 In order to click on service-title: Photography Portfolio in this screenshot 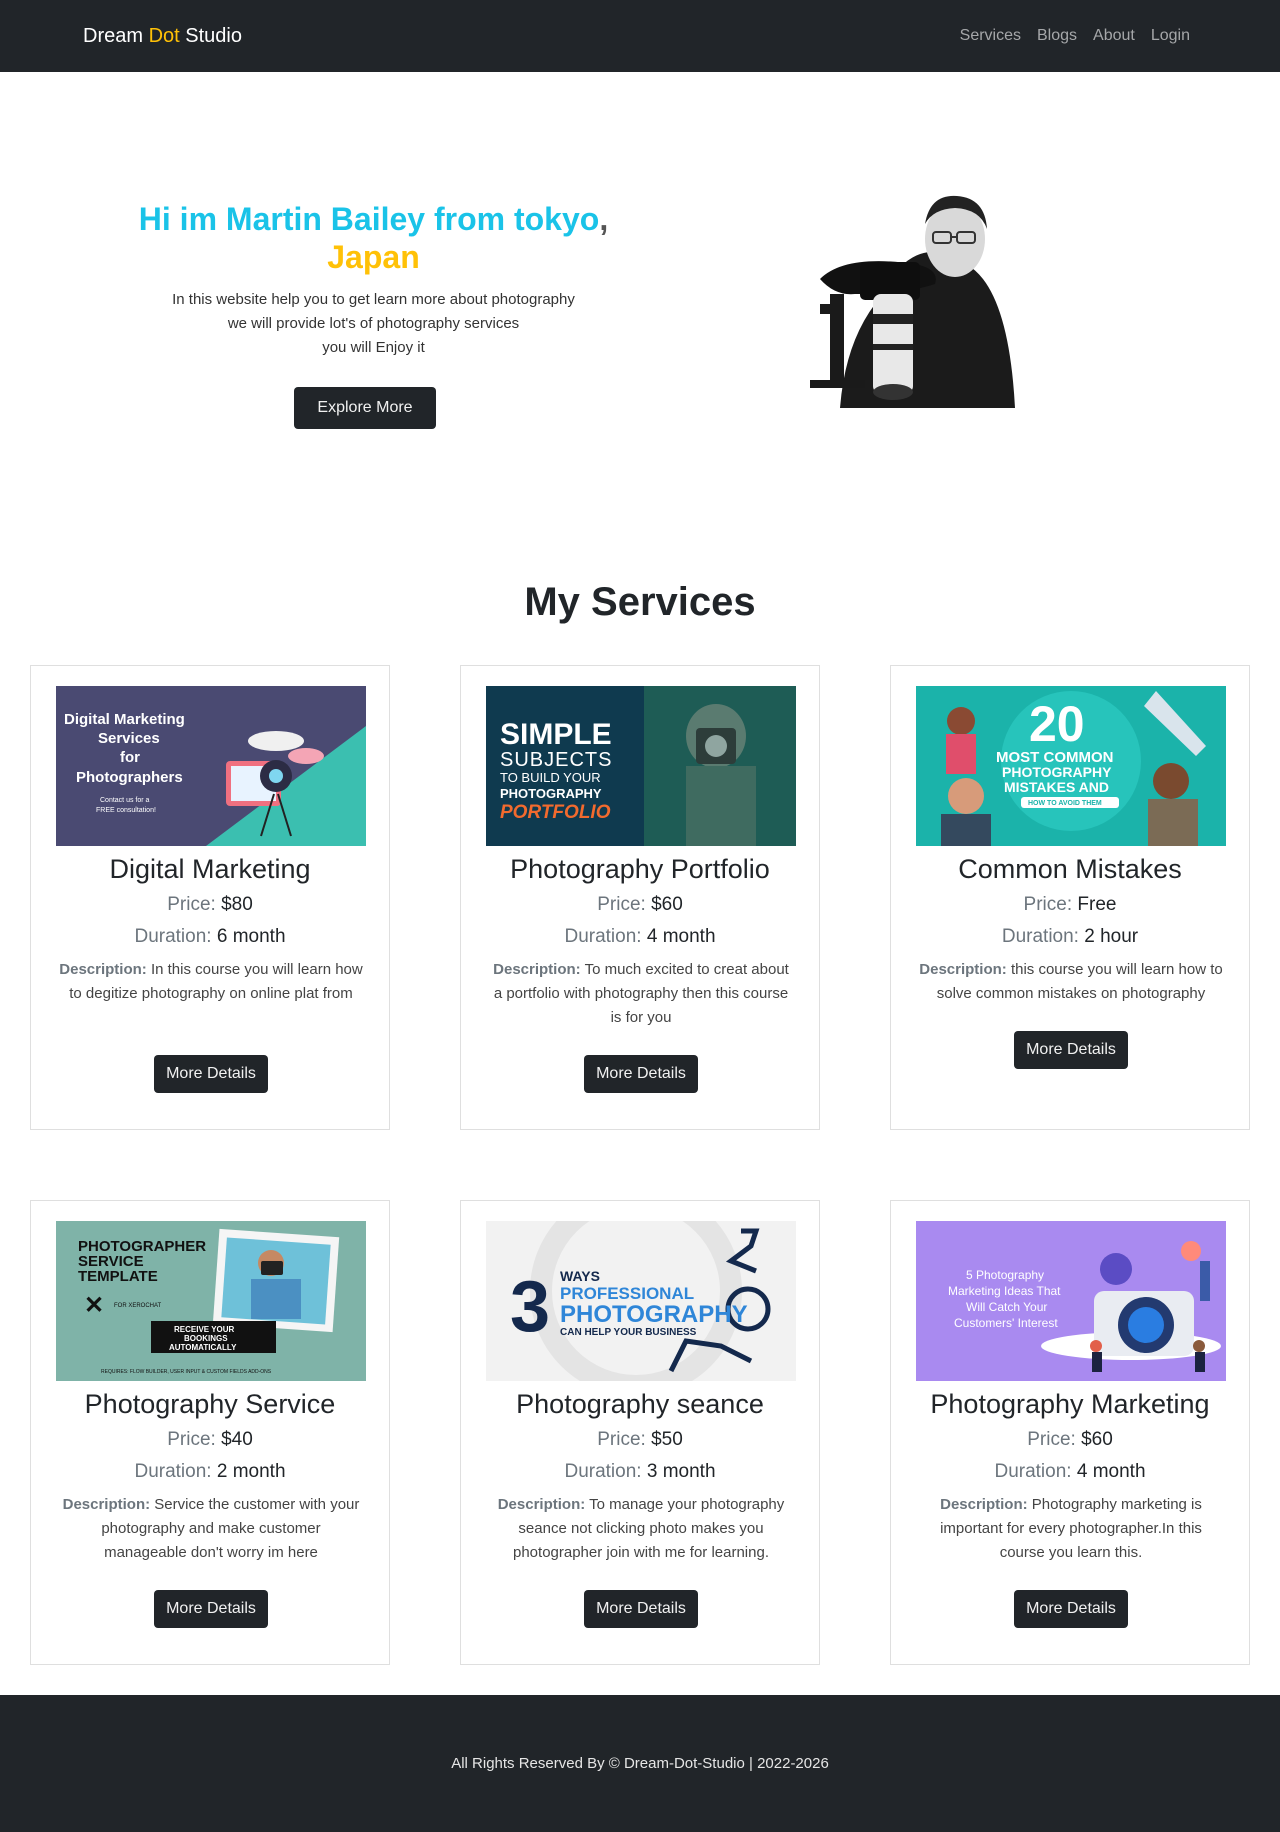, I will do `click(640, 869)`.